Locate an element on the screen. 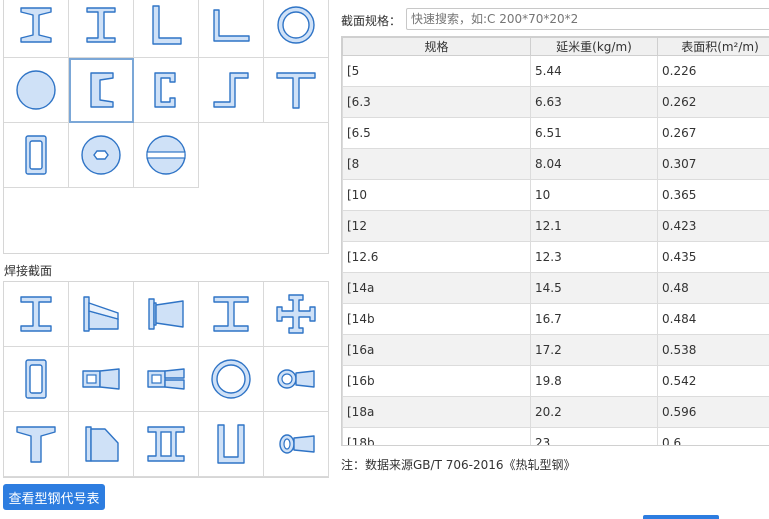  column-header-area: 表面积(m²/m) is located at coordinates (713, 47).